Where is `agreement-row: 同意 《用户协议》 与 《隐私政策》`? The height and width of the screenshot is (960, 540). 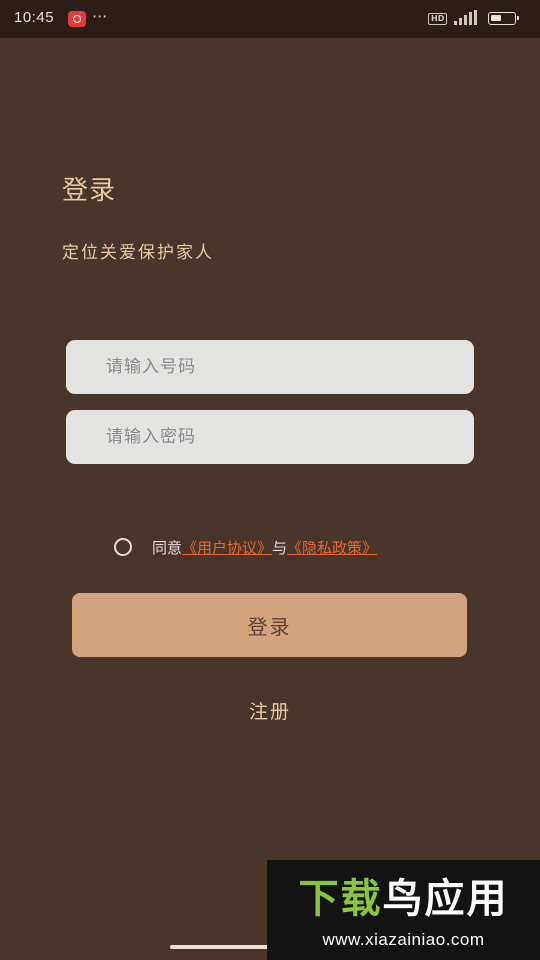 agreement-row: 同意 《用户协议》 与 《隐私政策》 is located at coordinates (245, 547).